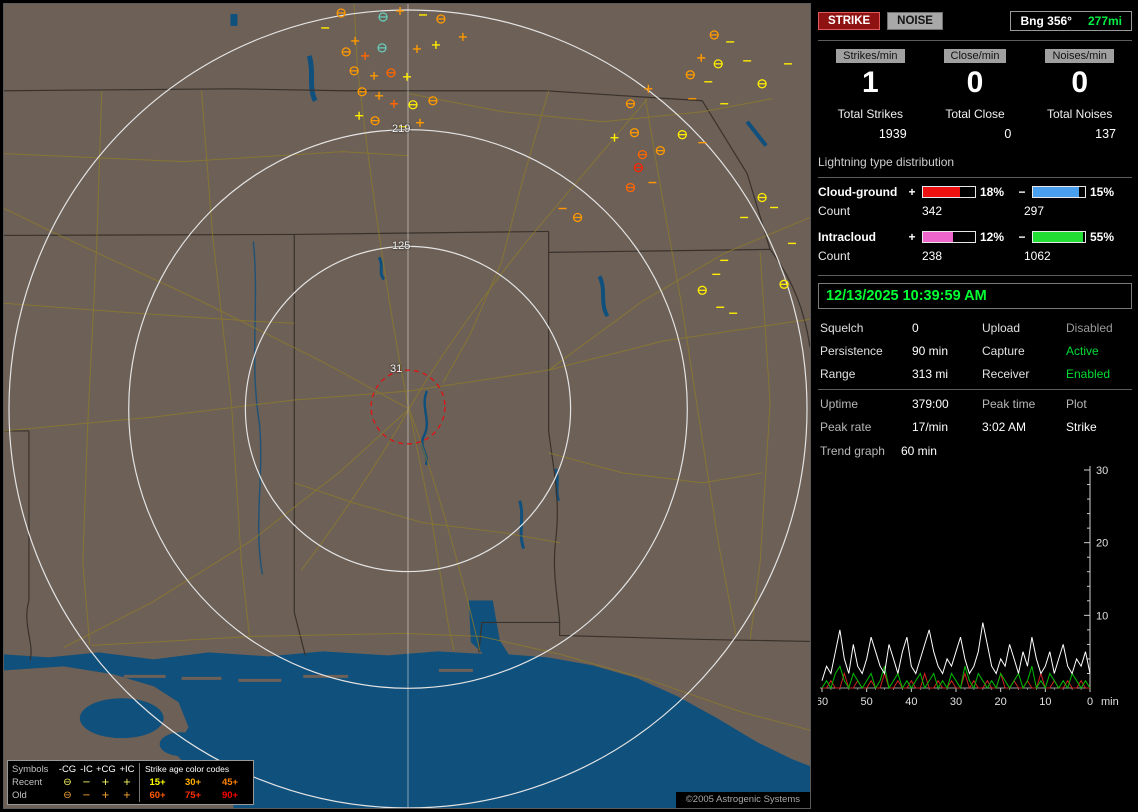 The width and height of the screenshot is (1138, 812). I want to click on ic-minus-count: 1062, so click(1037, 256).